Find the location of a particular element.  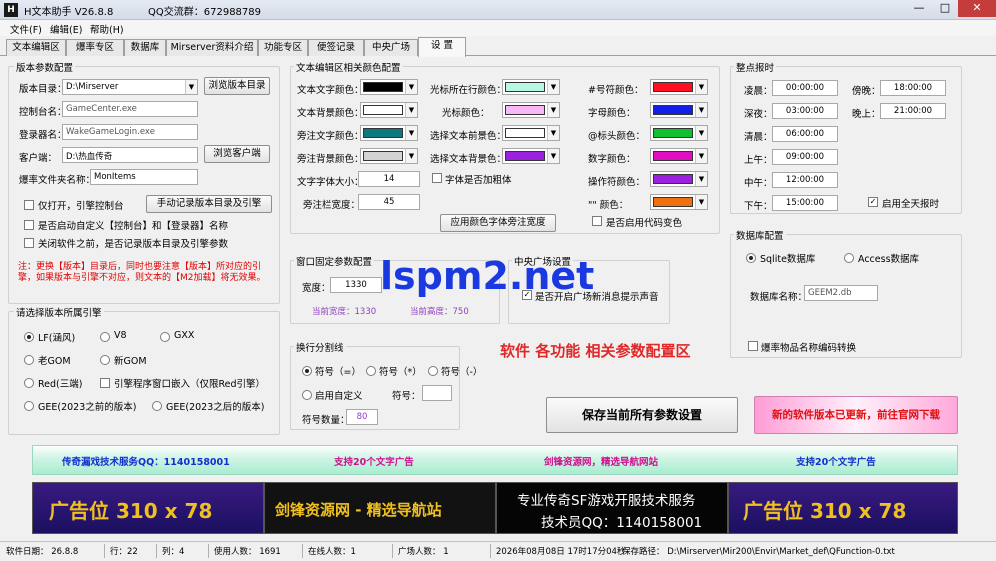

number-color-select: ▼ is located at coordinates (679, 156).